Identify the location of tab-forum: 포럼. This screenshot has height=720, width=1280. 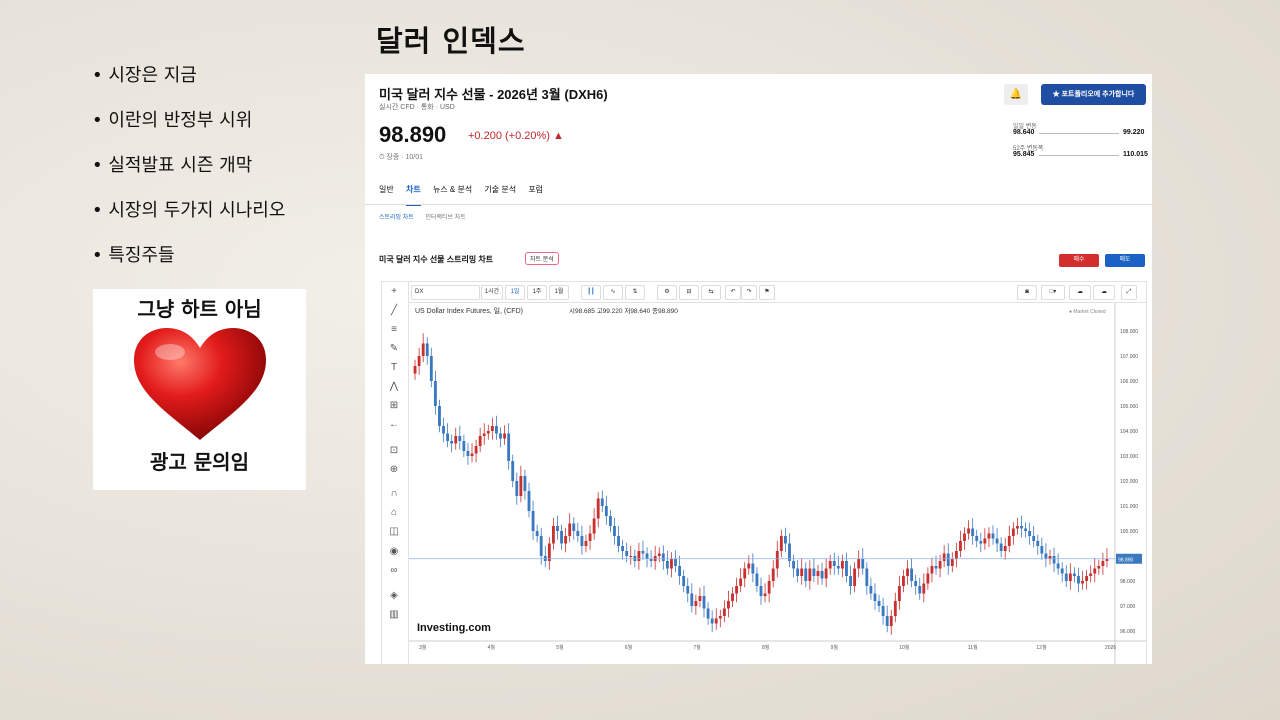
(535, 189).